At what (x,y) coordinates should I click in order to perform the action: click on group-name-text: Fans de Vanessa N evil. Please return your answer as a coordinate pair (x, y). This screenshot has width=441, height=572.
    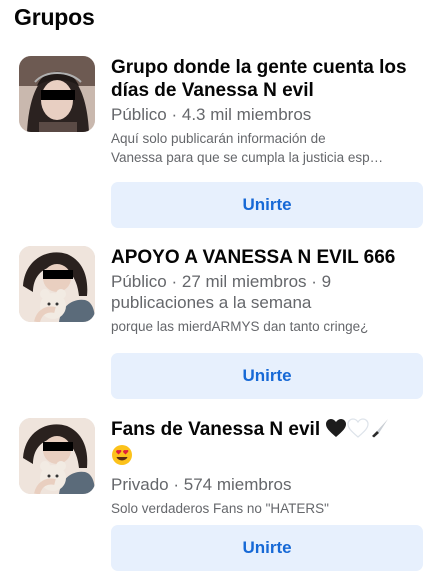
    Looking at the image, I should click on (216, 429).